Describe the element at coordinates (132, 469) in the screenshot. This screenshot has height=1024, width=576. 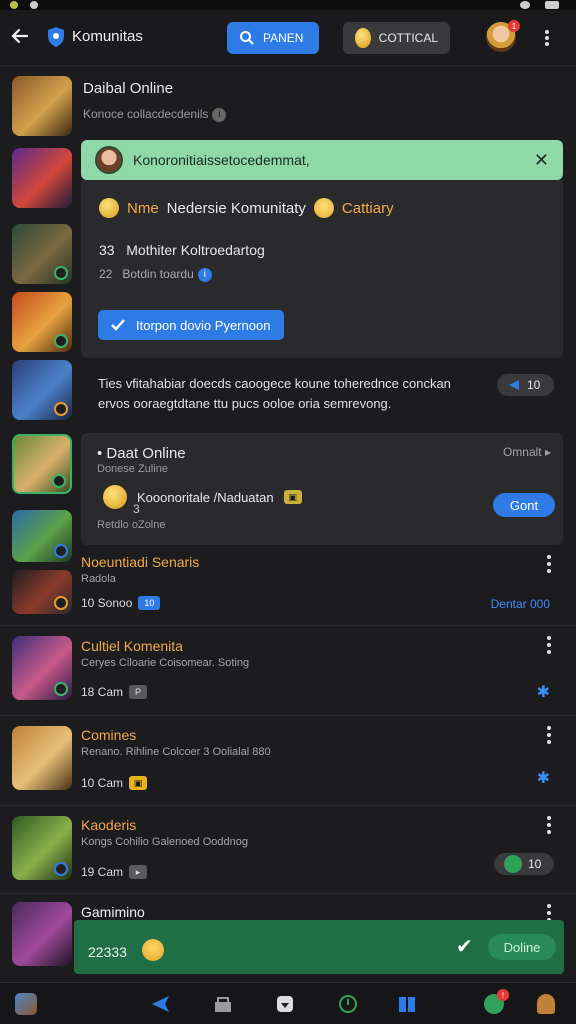
I see `online-card-subtitle: Donese Zuline` at that location.